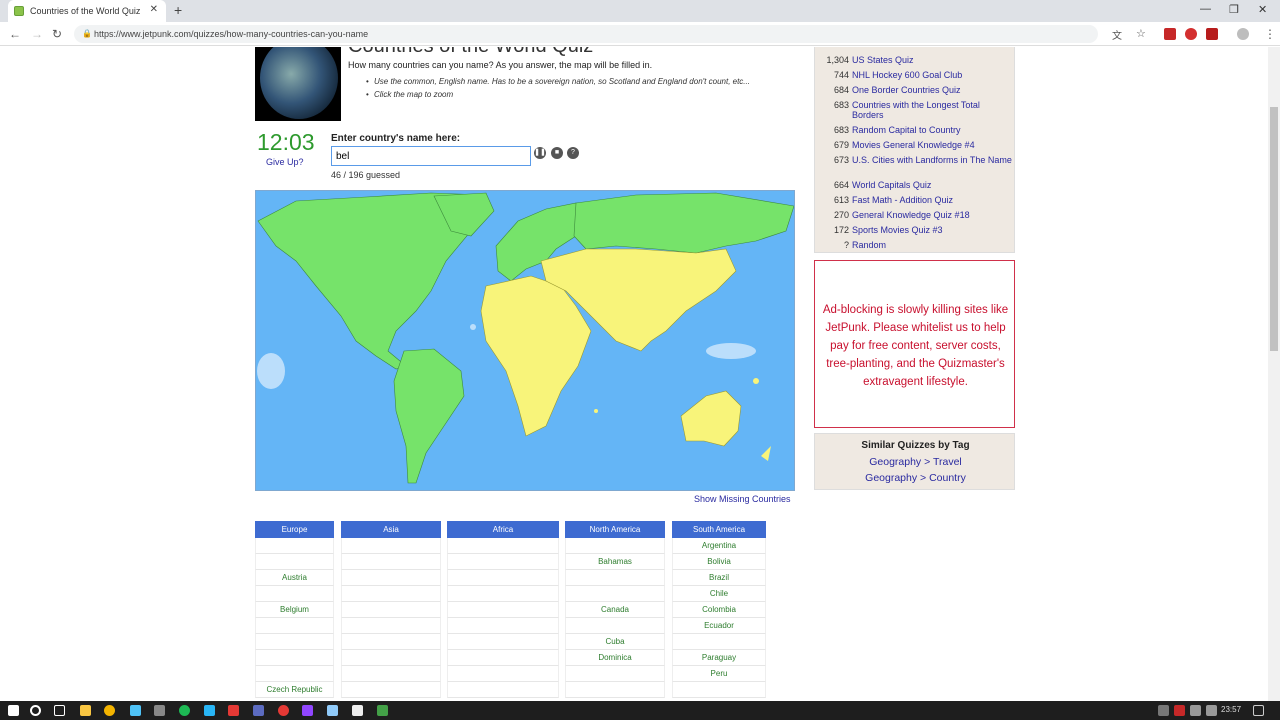 The image size is (1280, 720). Describe the element at coordinates (615, 658) in the screenshot. I see `answer-cell: Dominica` at that location.